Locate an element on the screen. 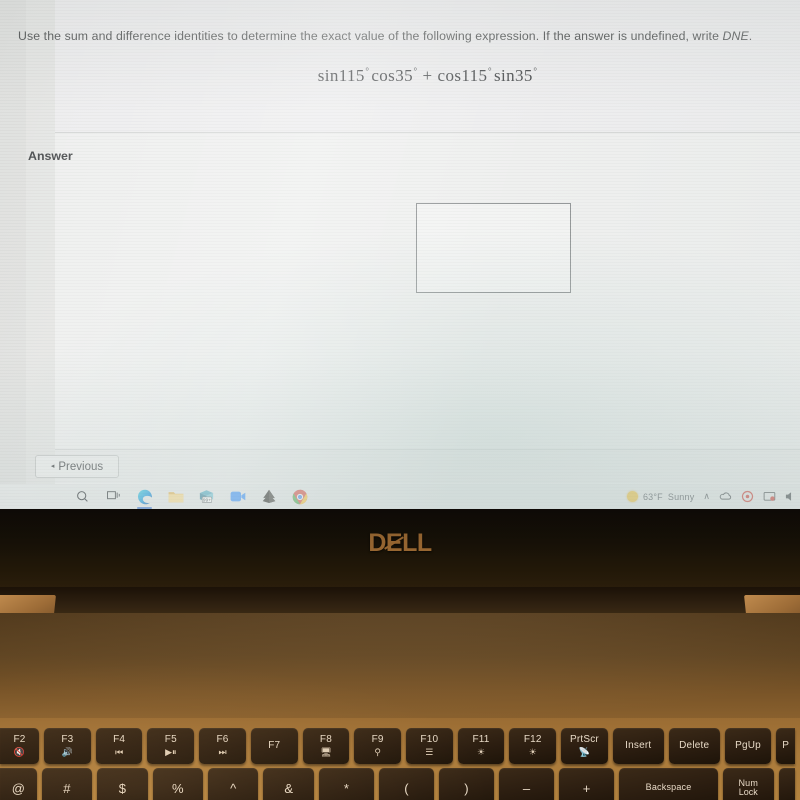 This screenshot has height=800, width=800. key--: # is located at coordinates (67, 784).